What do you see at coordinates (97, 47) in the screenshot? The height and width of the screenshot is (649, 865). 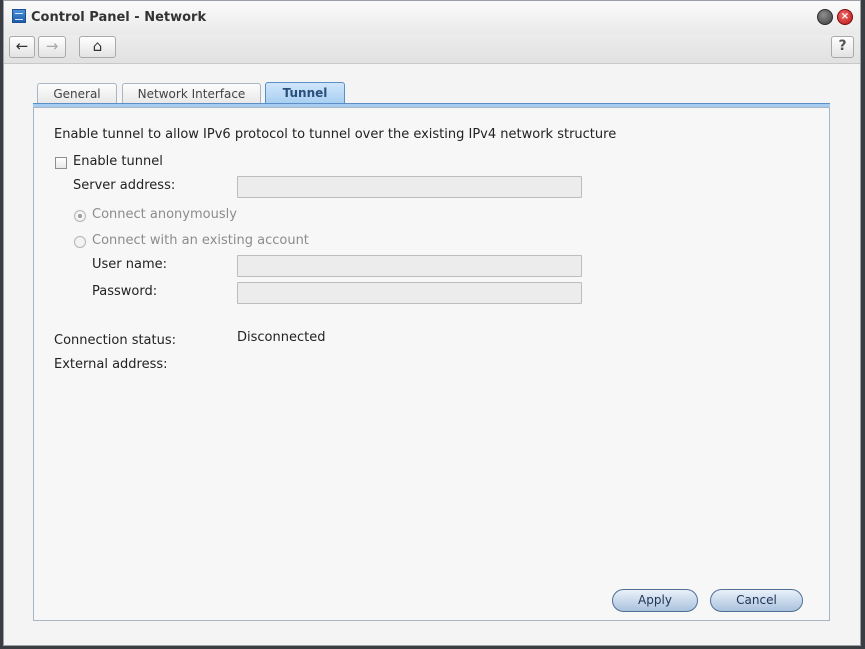 I see `home-button: ⌂` at bounding box center [97, 47].